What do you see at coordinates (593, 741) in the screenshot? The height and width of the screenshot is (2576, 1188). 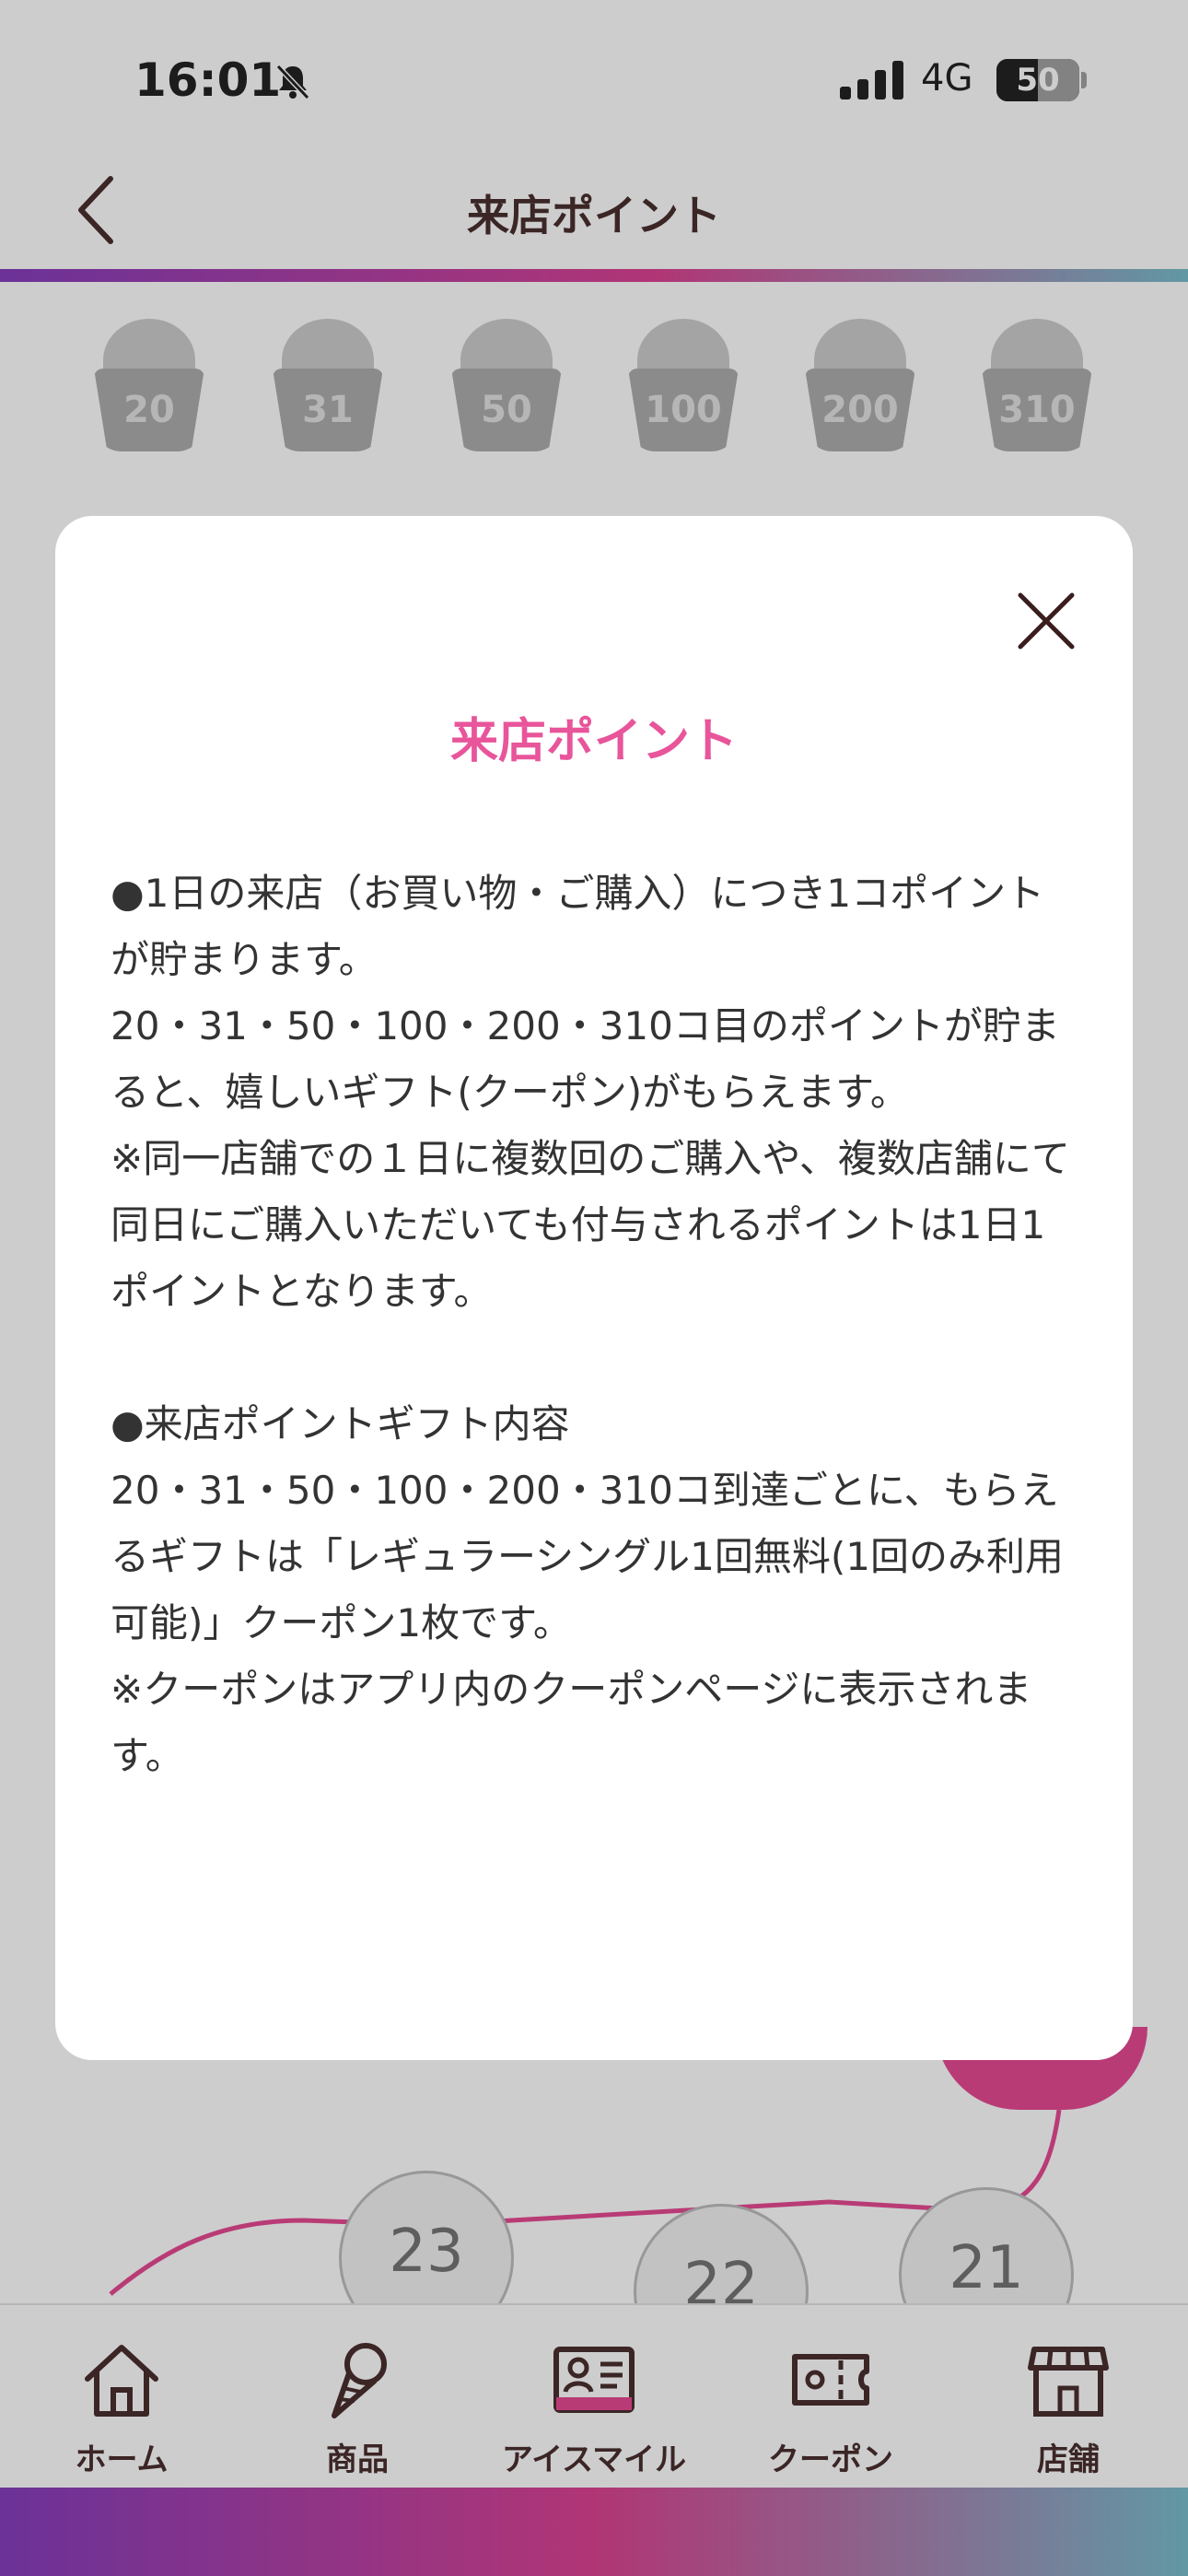 I see `modal-title: 来店ポイント` at bounding box center [593, 741].